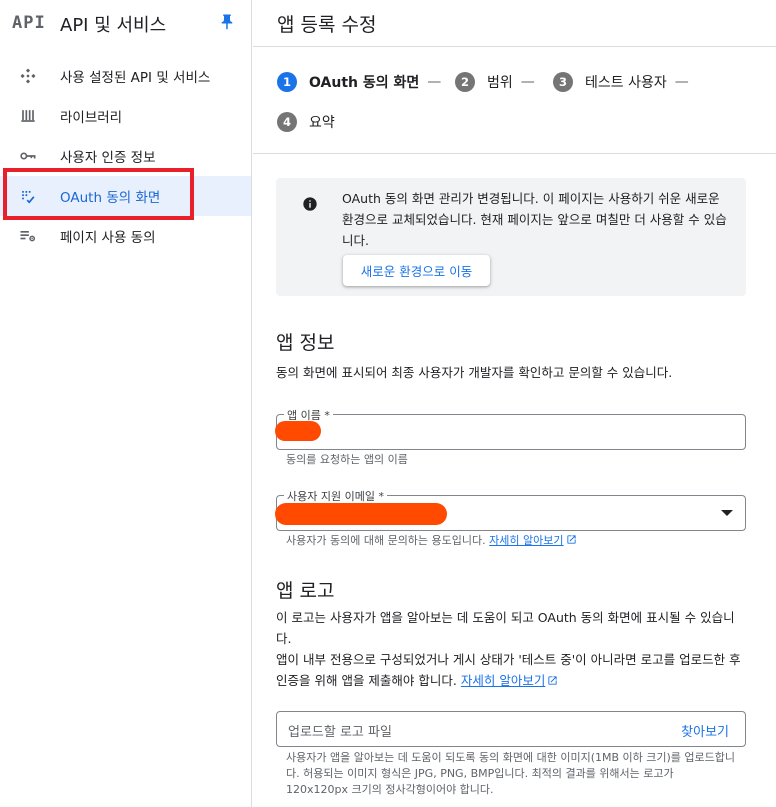  Describe the element at coordinates (327, 25) in the screenshot. I see `page-title: 앱 등록 수정` at that location.